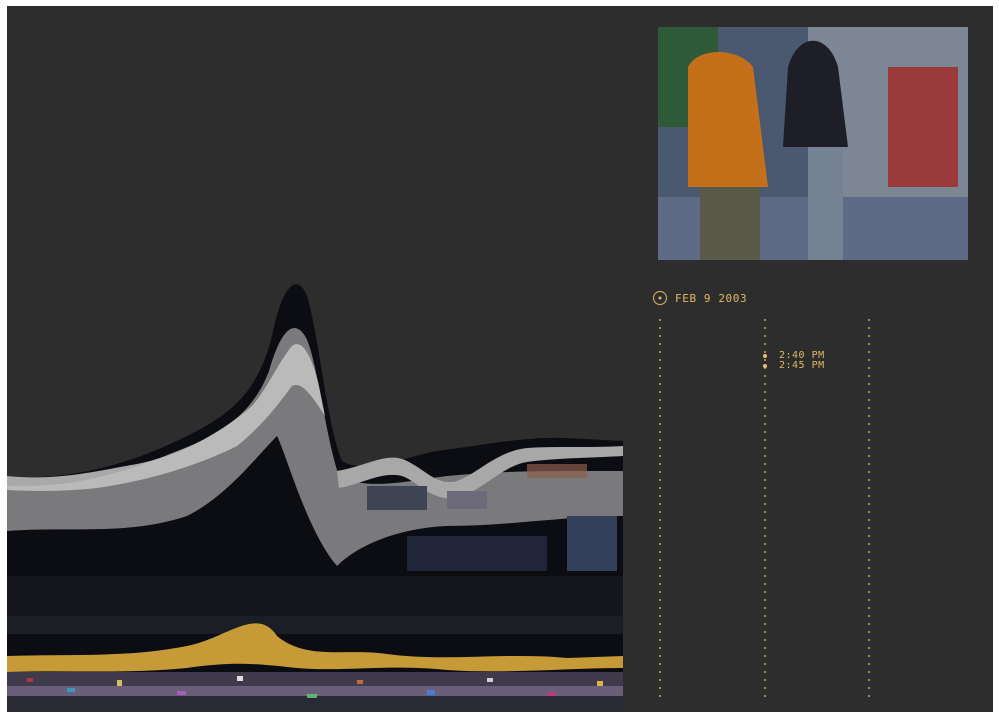 Image resolution: width=999 pixels, height=714 pixels. Describe the element at coordinates (711, 298) in the screenshot. I see `timeline-date-label: FEB 9 2003` at that location.